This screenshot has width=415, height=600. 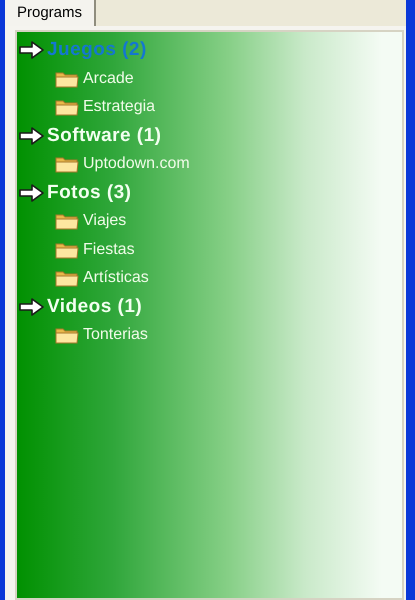 I want to click on folder-item: Tonterias, so click(x=210, y=335).